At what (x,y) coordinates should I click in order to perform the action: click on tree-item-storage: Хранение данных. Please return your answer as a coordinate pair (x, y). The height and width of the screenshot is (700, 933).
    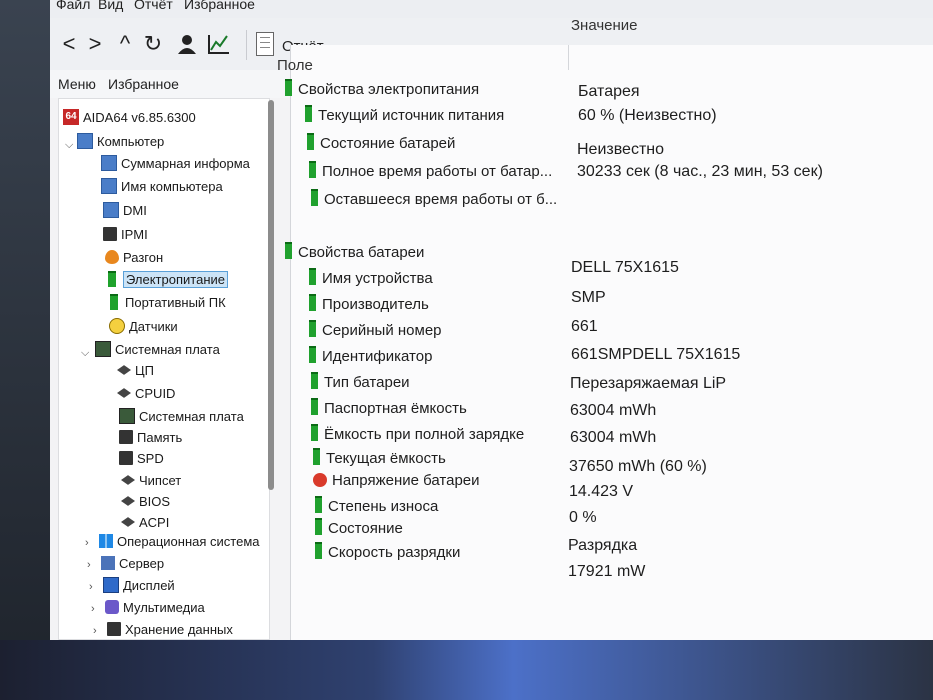
    Looking at the image, I should click on (170, 629).